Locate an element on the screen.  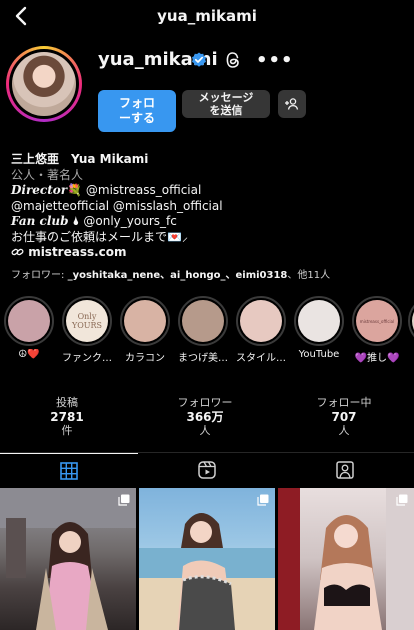
highlight-7-label: 💜推し💜 is located at coordinates (377, 358).